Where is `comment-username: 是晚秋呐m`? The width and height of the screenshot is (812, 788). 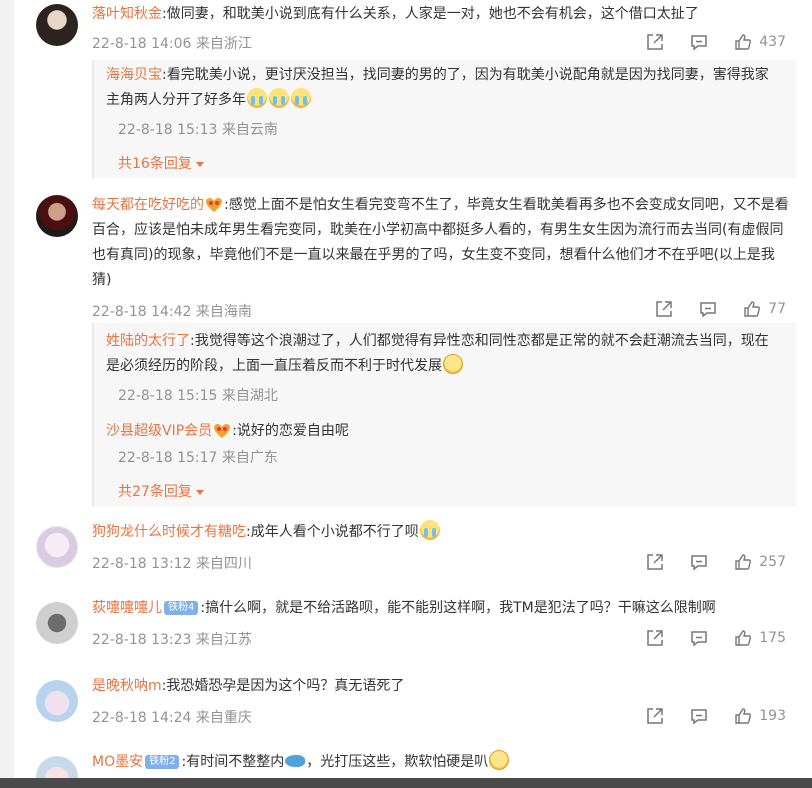 comment-username: 是晚秋呐m is located at coordinates (127, 686).